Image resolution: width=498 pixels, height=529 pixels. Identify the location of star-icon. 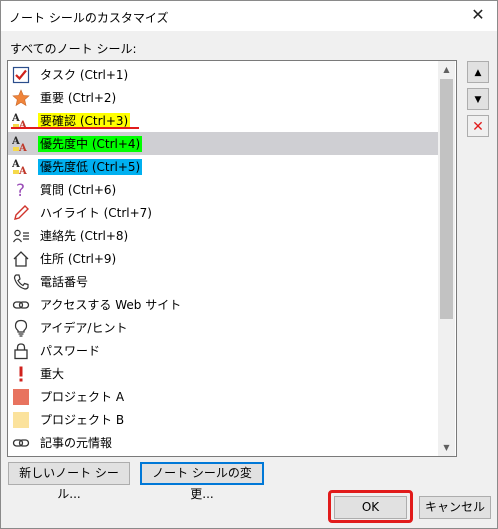
(21, 98).